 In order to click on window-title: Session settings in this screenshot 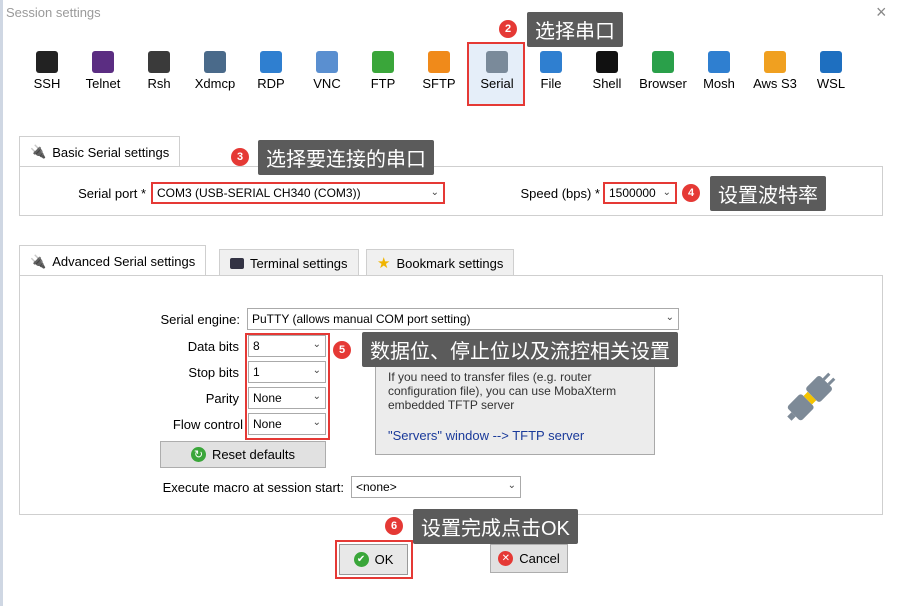, I will do `click(53, 12)`.